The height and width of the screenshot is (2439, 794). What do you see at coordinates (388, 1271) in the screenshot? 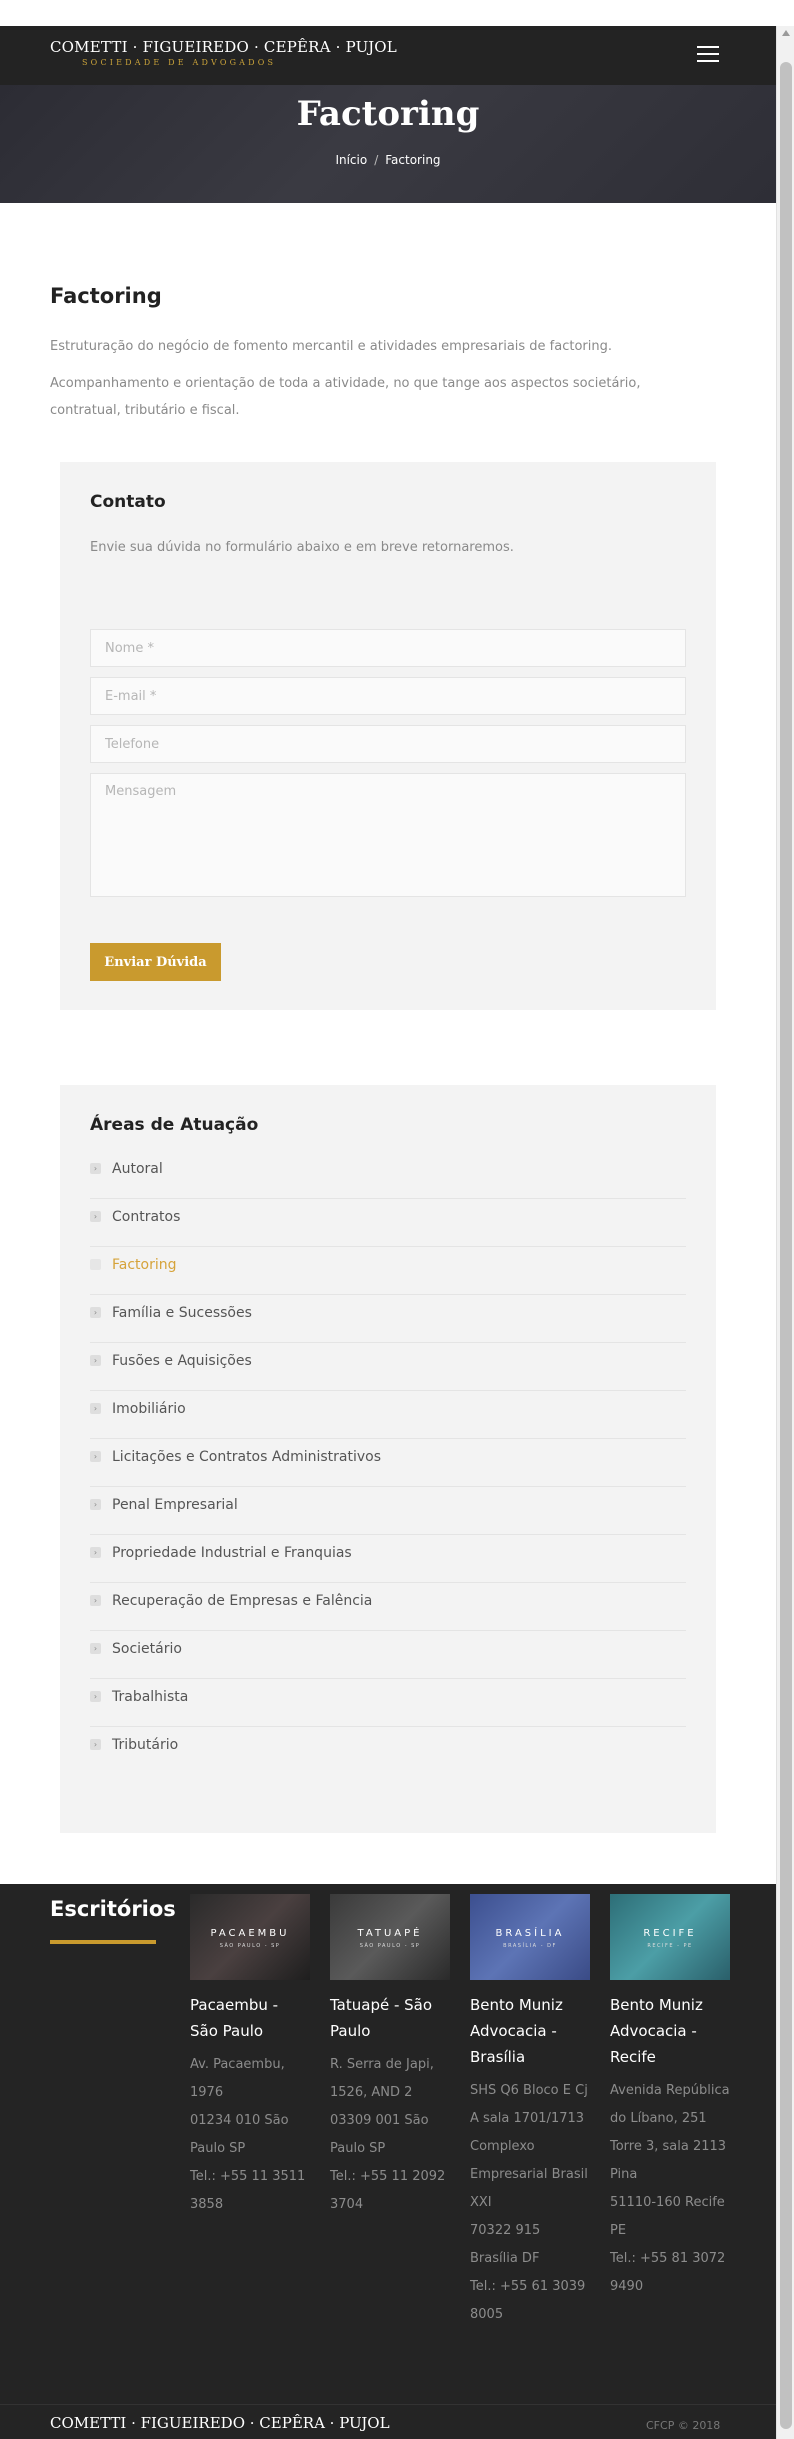
I see `area-list-item: › Factoring` at bounding box center [388, 1271].